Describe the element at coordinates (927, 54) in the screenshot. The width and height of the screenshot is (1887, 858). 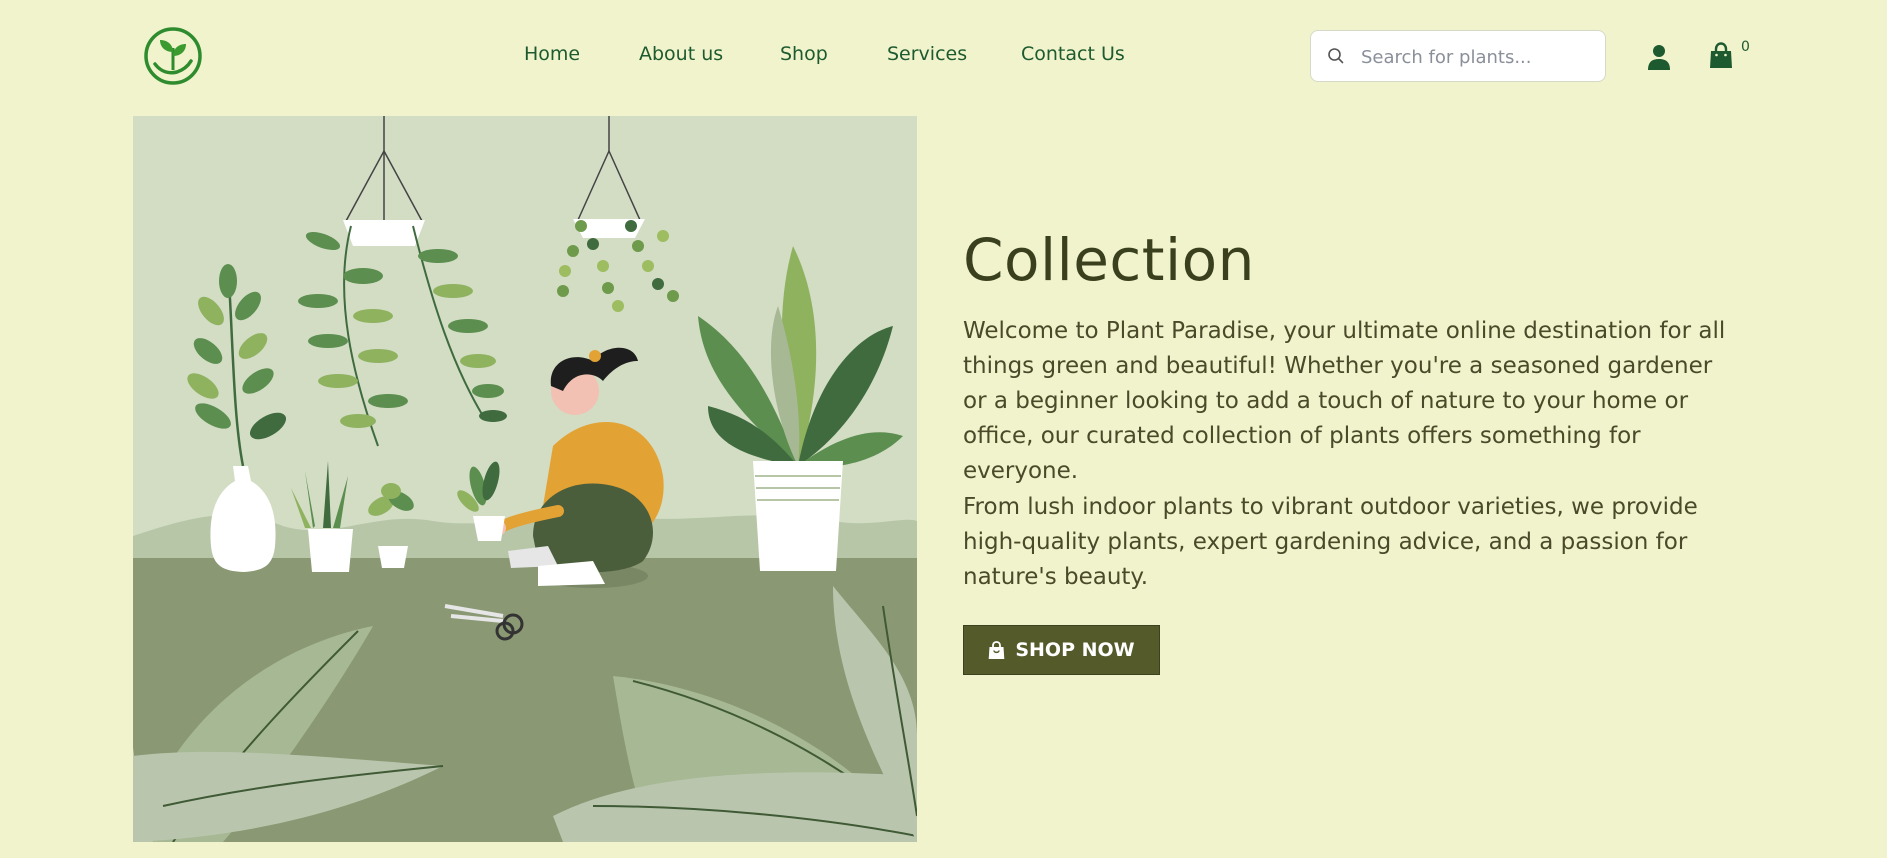
I see `nav-services: Services` at that location.